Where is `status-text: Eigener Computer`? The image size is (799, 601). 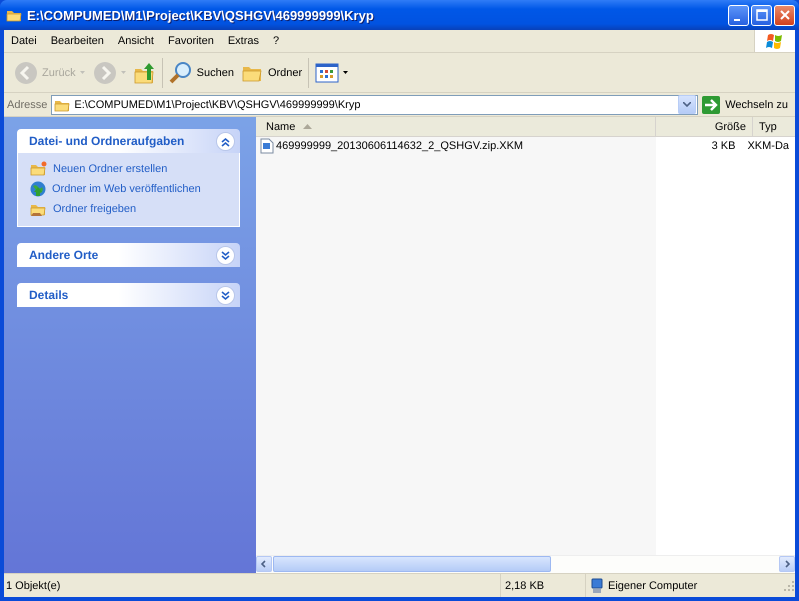 status-text: Eigener Computer is located at coordinates (653, 586).